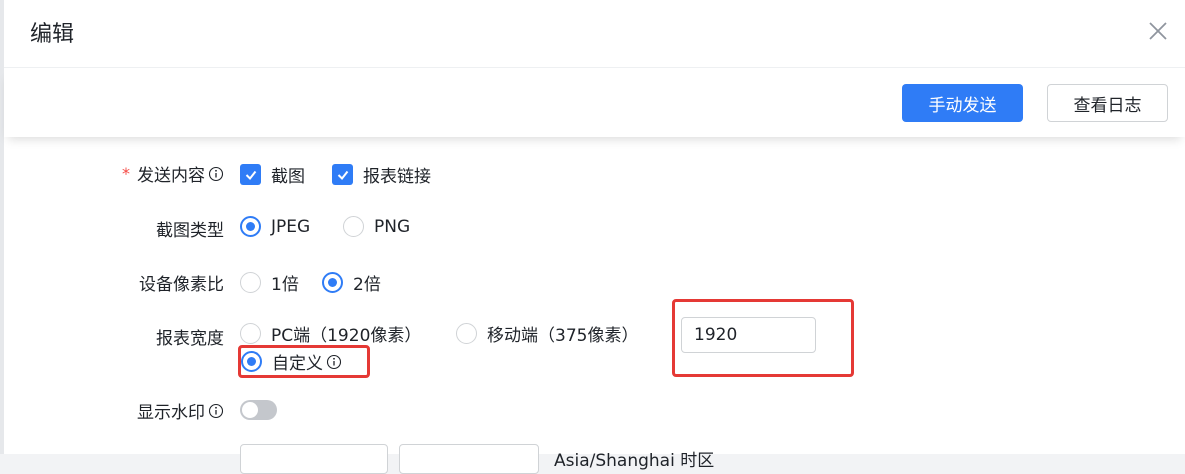 The image size is (1185, 474). What do you see at coordinates (269, 282) in the screenshot?
I see `radio-1x: 1倍` at bounding box center [269, 282].